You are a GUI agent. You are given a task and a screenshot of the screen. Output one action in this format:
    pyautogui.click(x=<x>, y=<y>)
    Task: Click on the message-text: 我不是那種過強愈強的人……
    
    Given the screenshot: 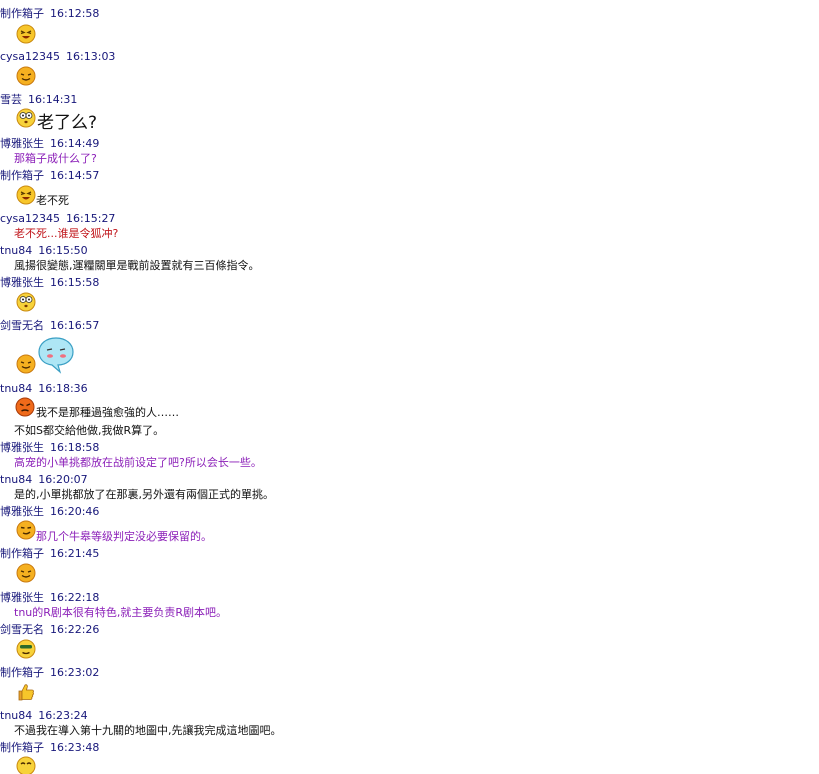 What is the action you would take?
    pyautogui.click(x=107, y=412)
    